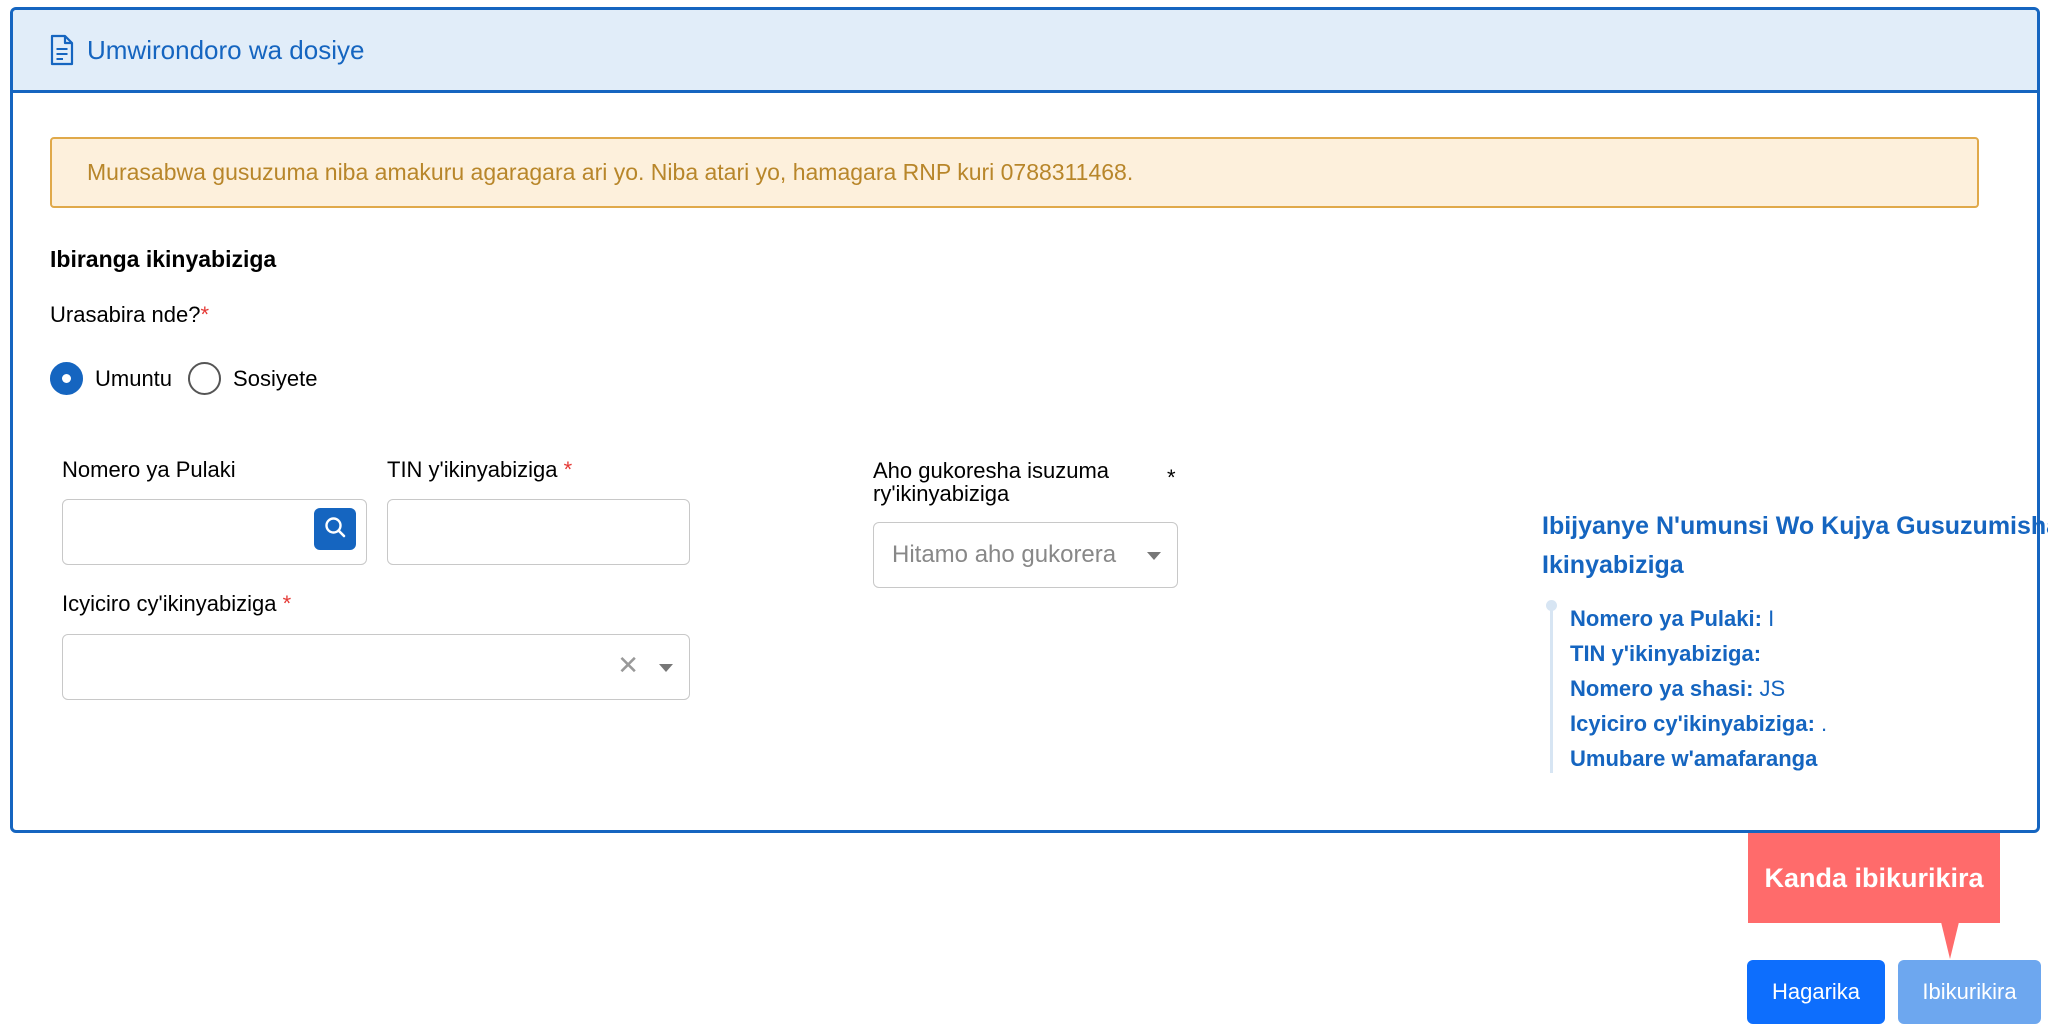 This screenshot has width=2048, height=1030. I want to click on info-item-category: Icyiciro cy'ikinyabiziga: ., so click(1698, 723).